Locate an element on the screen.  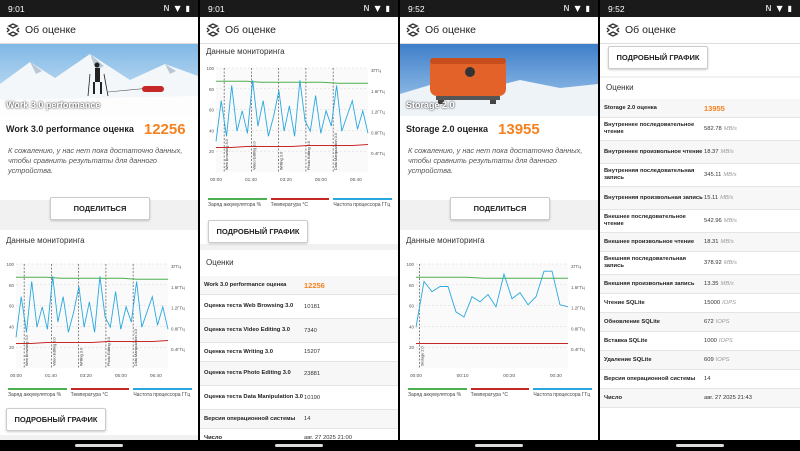
hero-image: Storage 2.0 is located at coordinates (499, 80).